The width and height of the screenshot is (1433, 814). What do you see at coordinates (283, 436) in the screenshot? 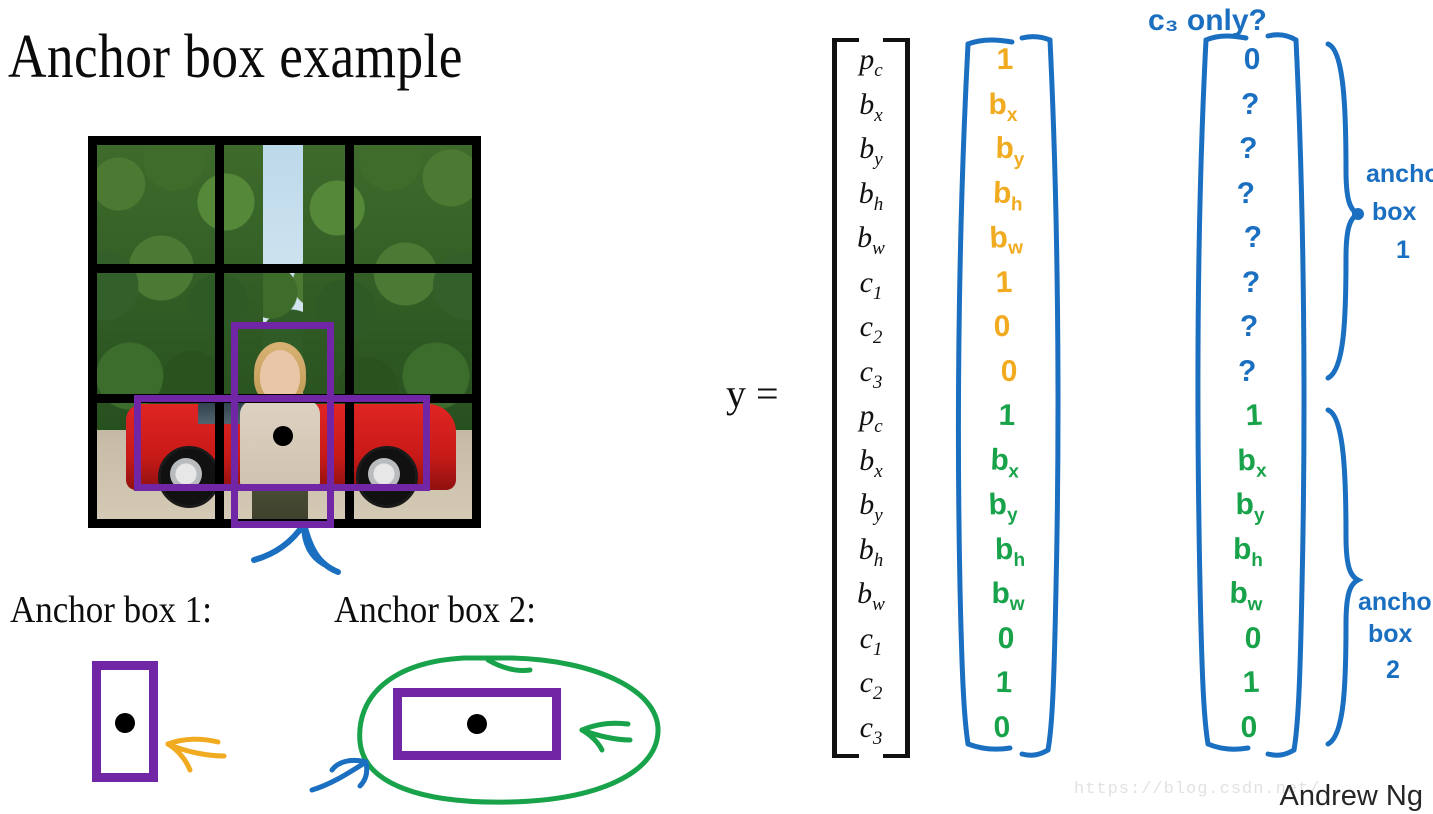
I see `object-center-dot` at bounding box center [283, 436].